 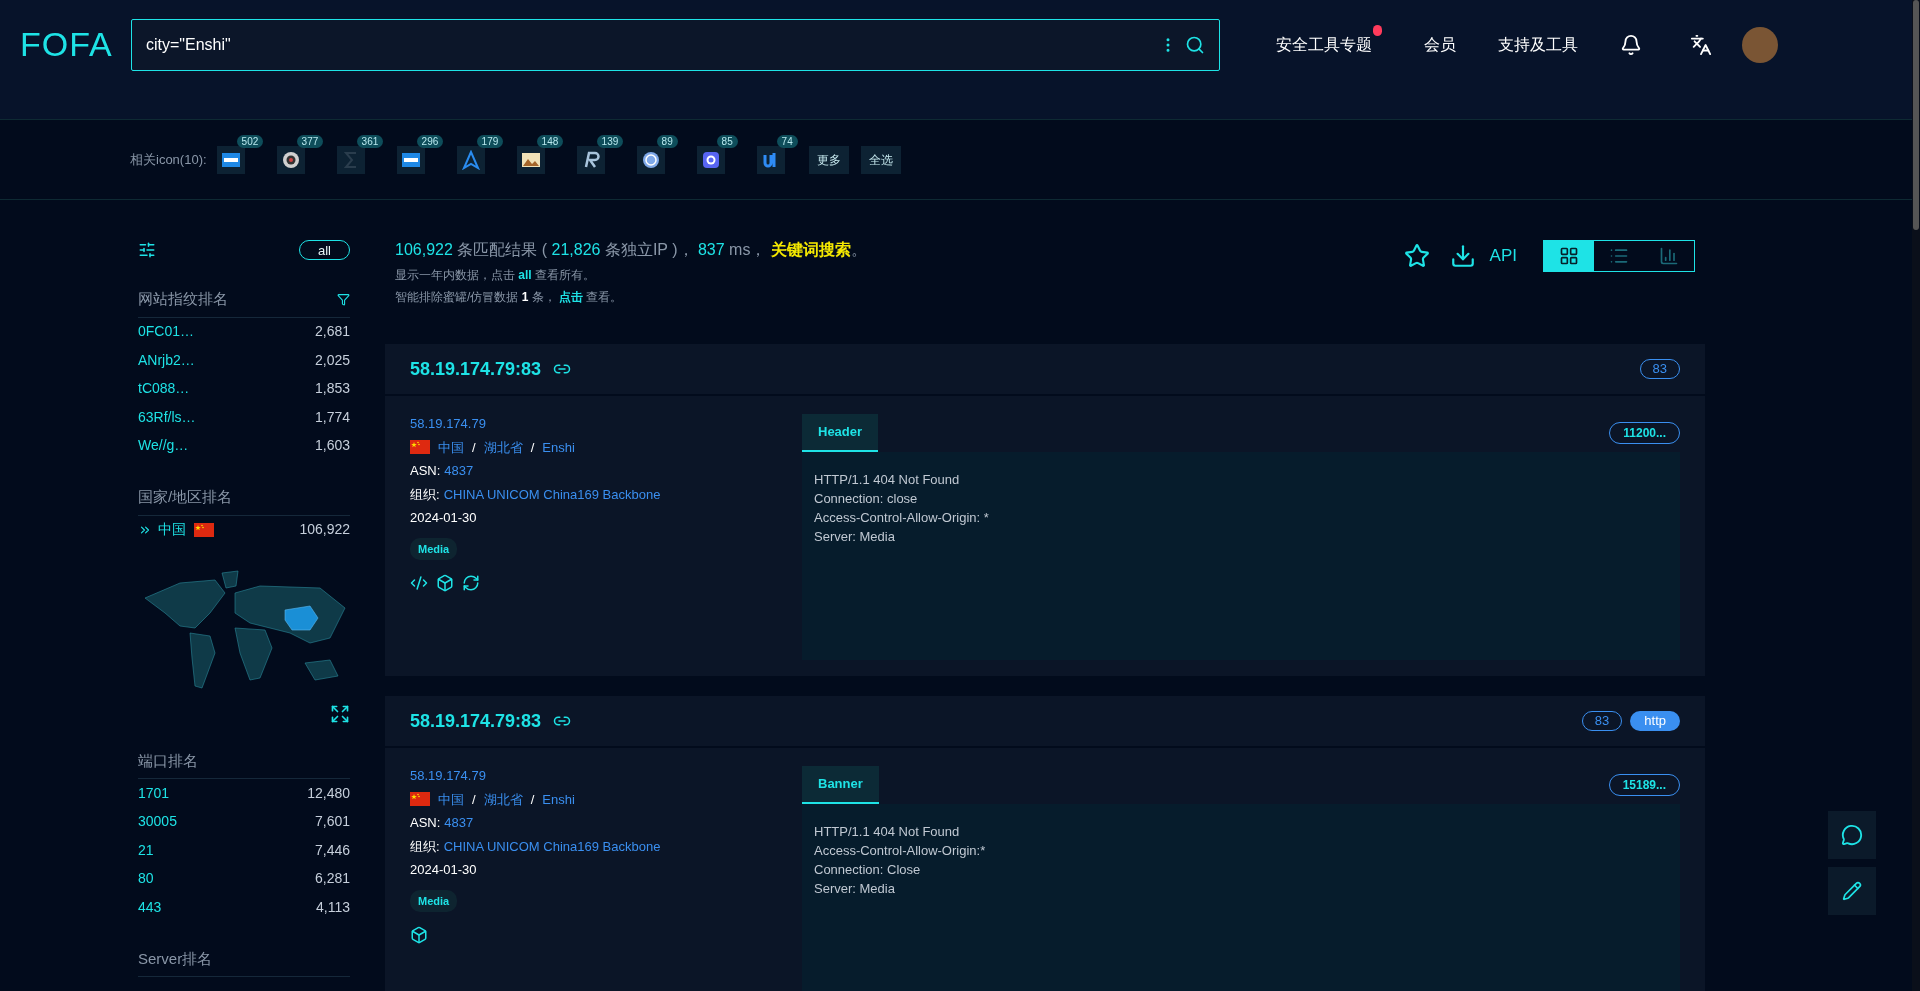 What do you see at coordinates (550, 141) in the screenshot?
I see `count-badge: 148` at bounding box center [550, 141].